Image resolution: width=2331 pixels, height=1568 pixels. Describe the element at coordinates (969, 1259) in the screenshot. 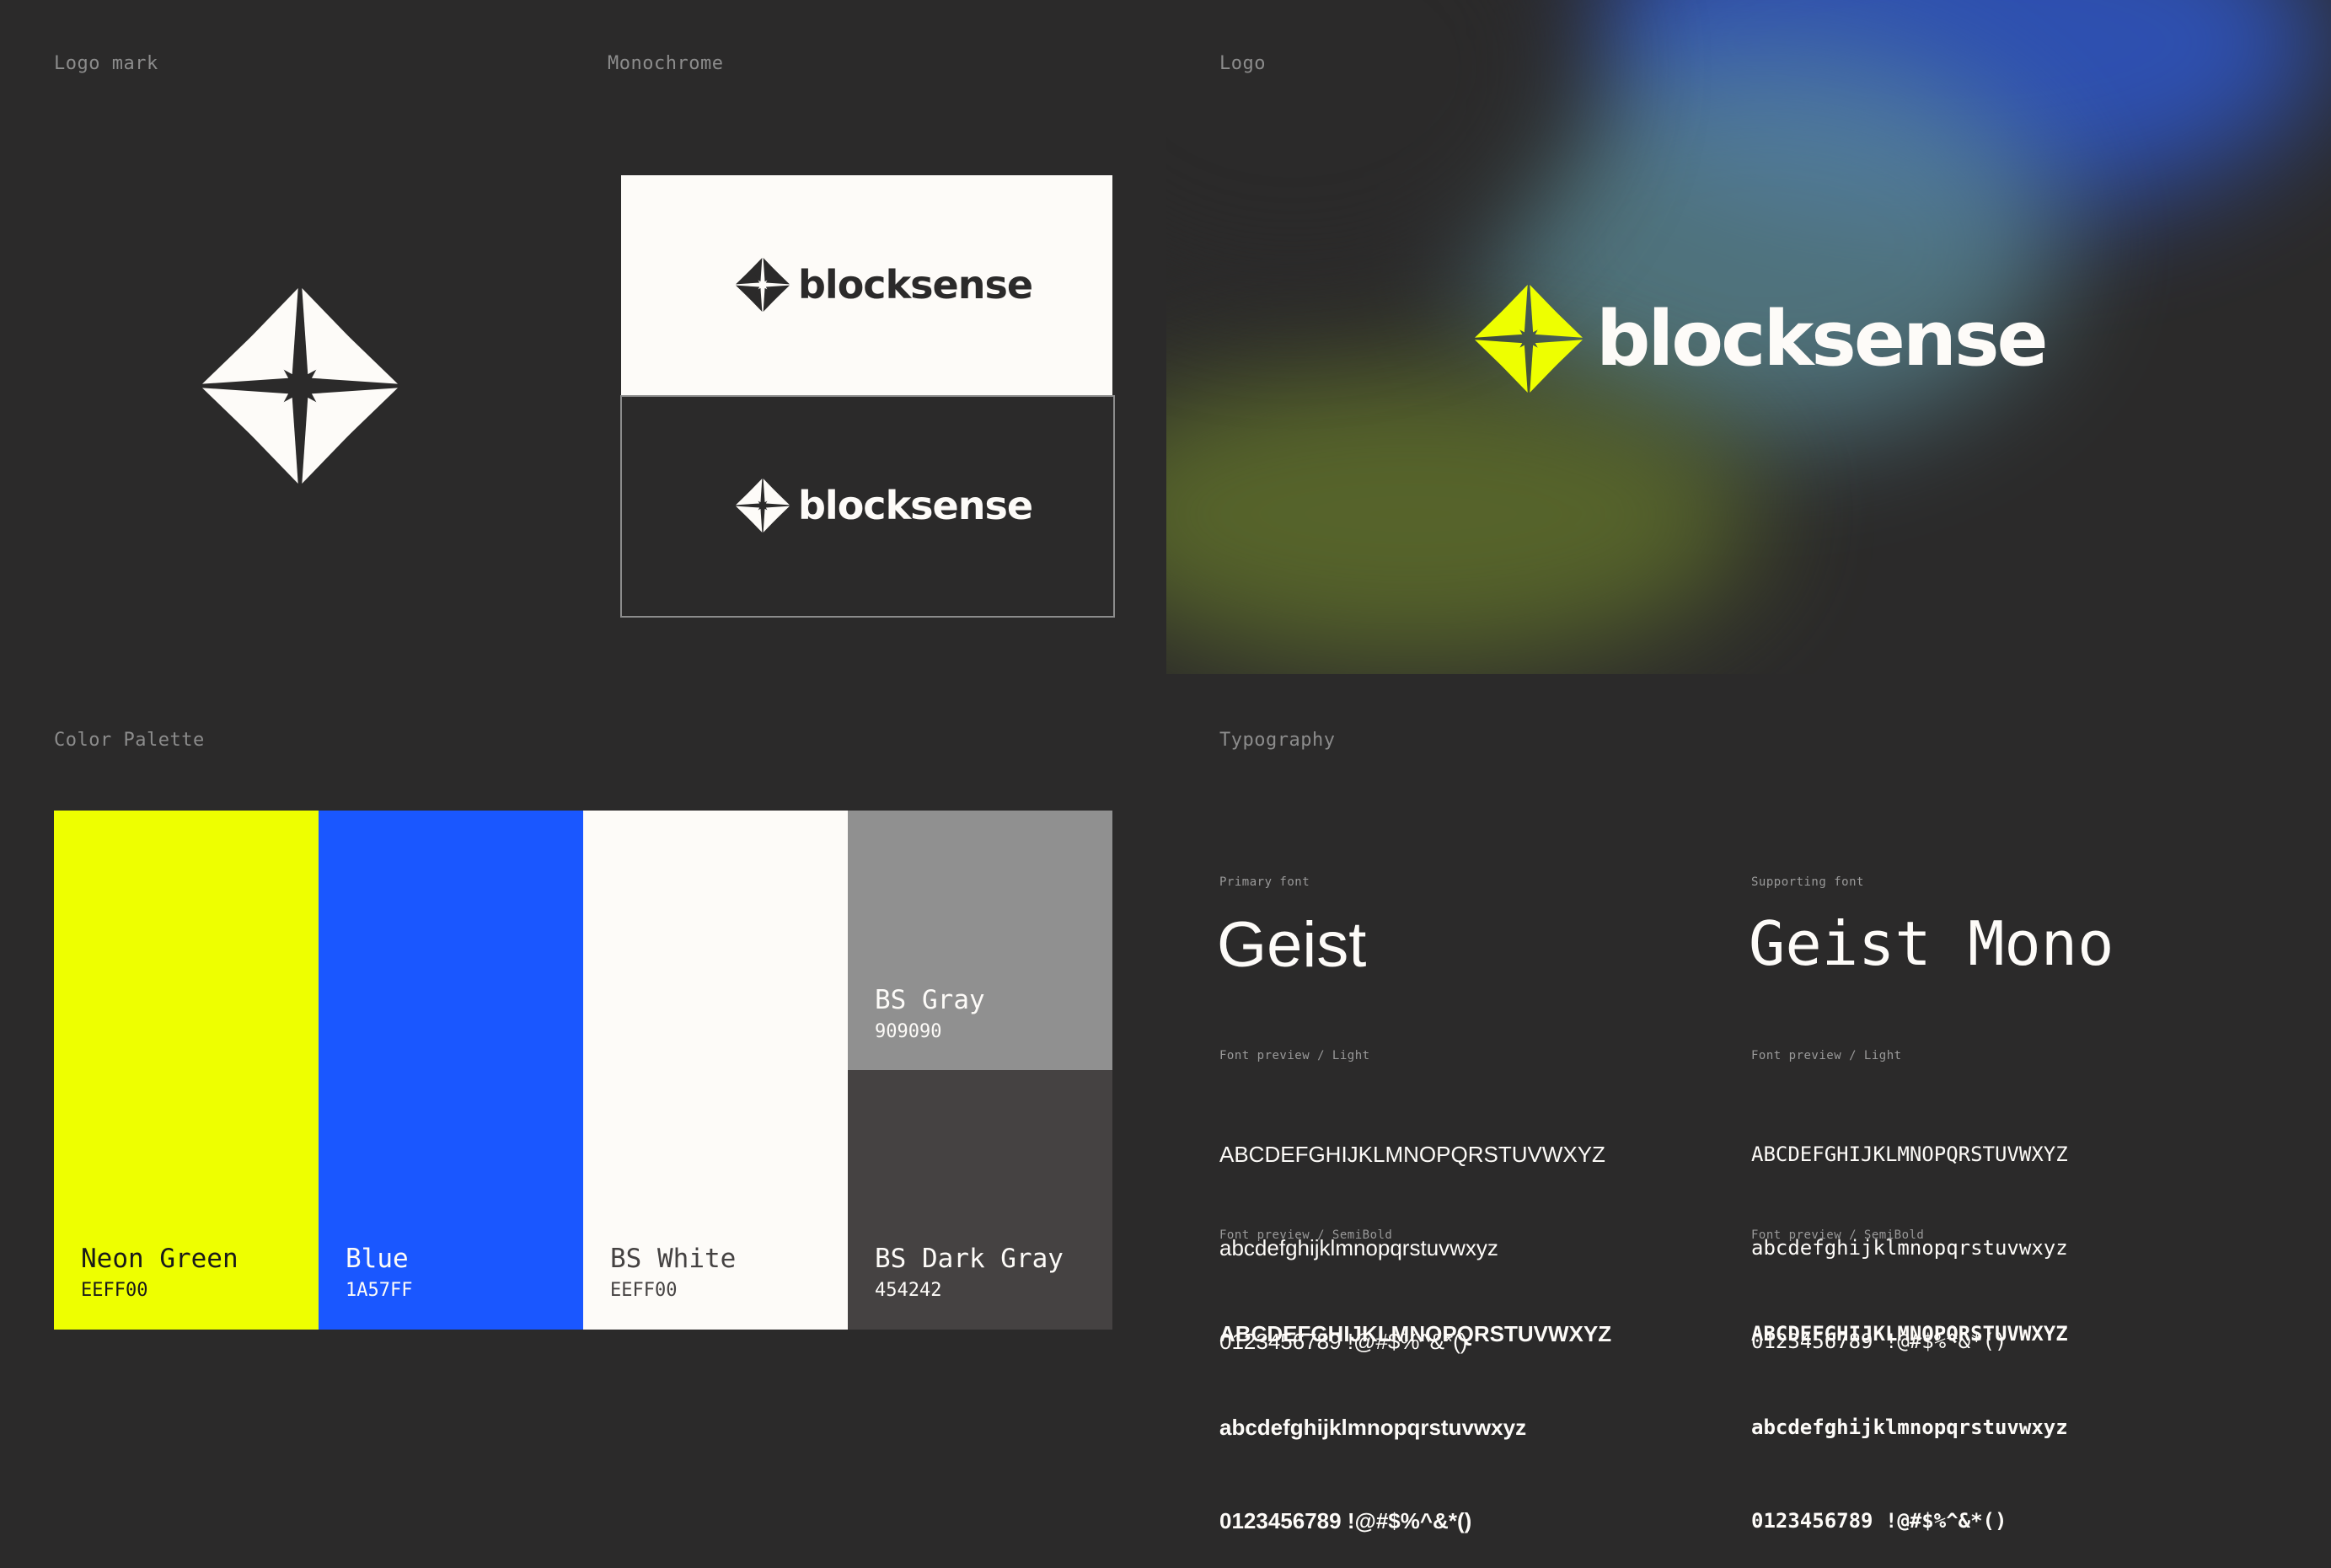

I see `swatch-name: BS Dark Gray` at that location.